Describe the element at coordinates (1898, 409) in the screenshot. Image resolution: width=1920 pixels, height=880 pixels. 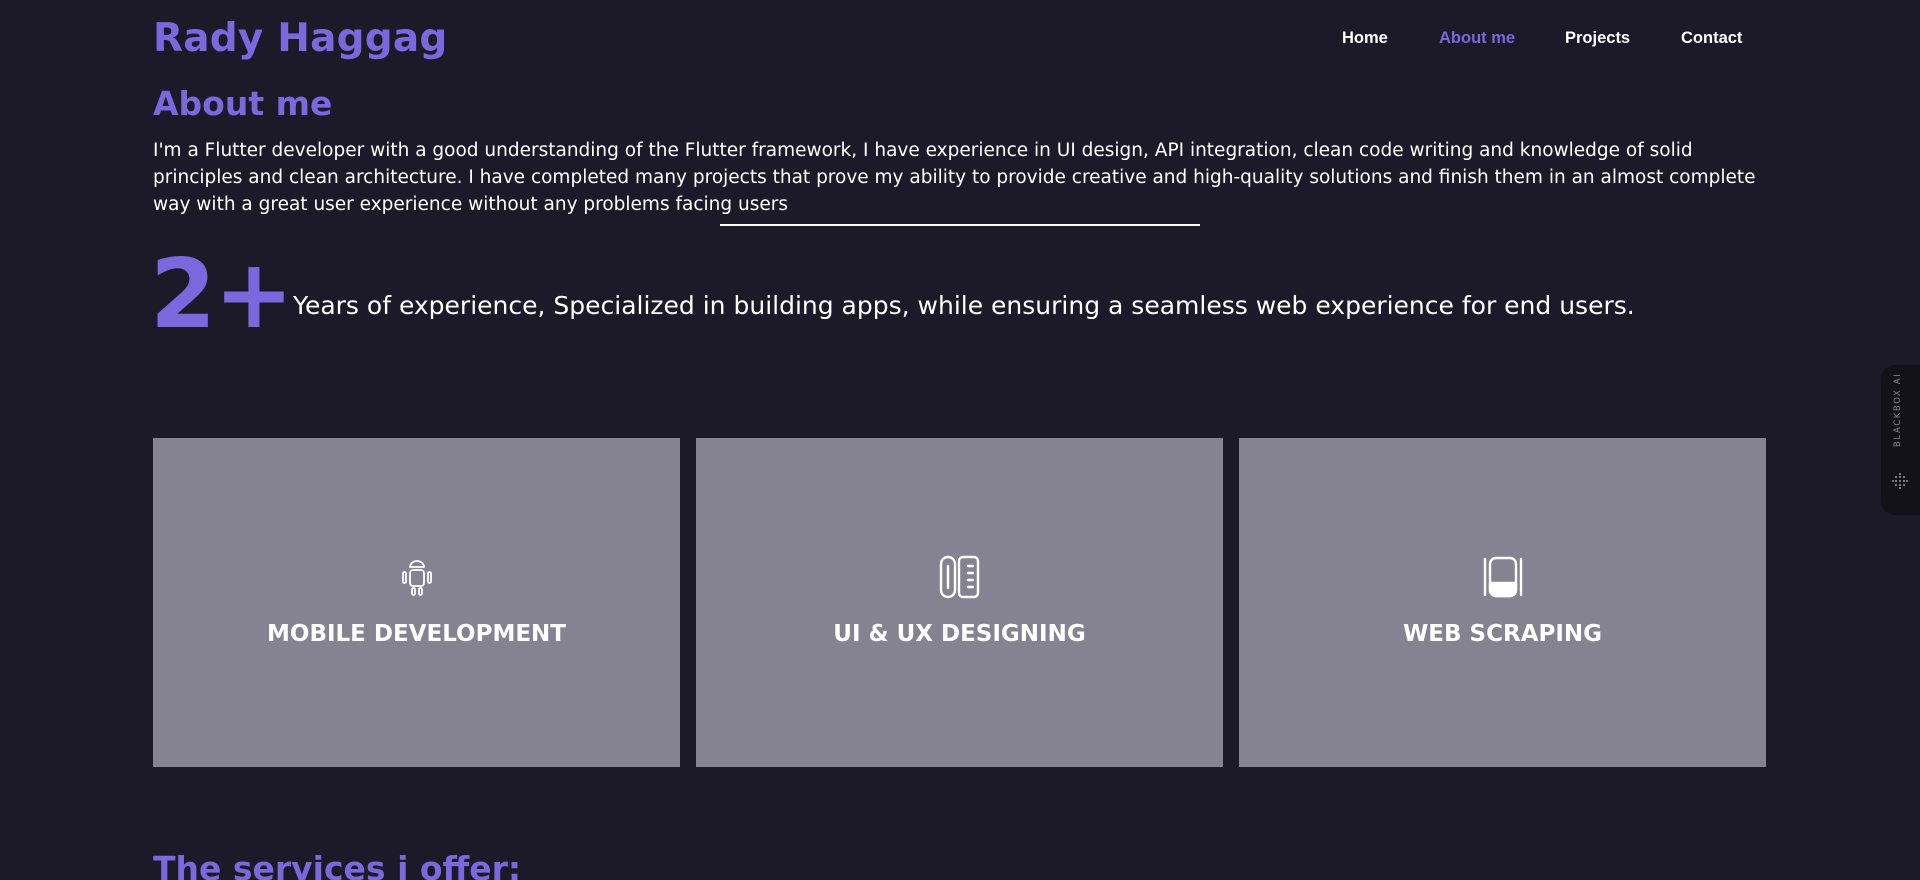
I see `widget-label: BLACKBOX AI` at that location.